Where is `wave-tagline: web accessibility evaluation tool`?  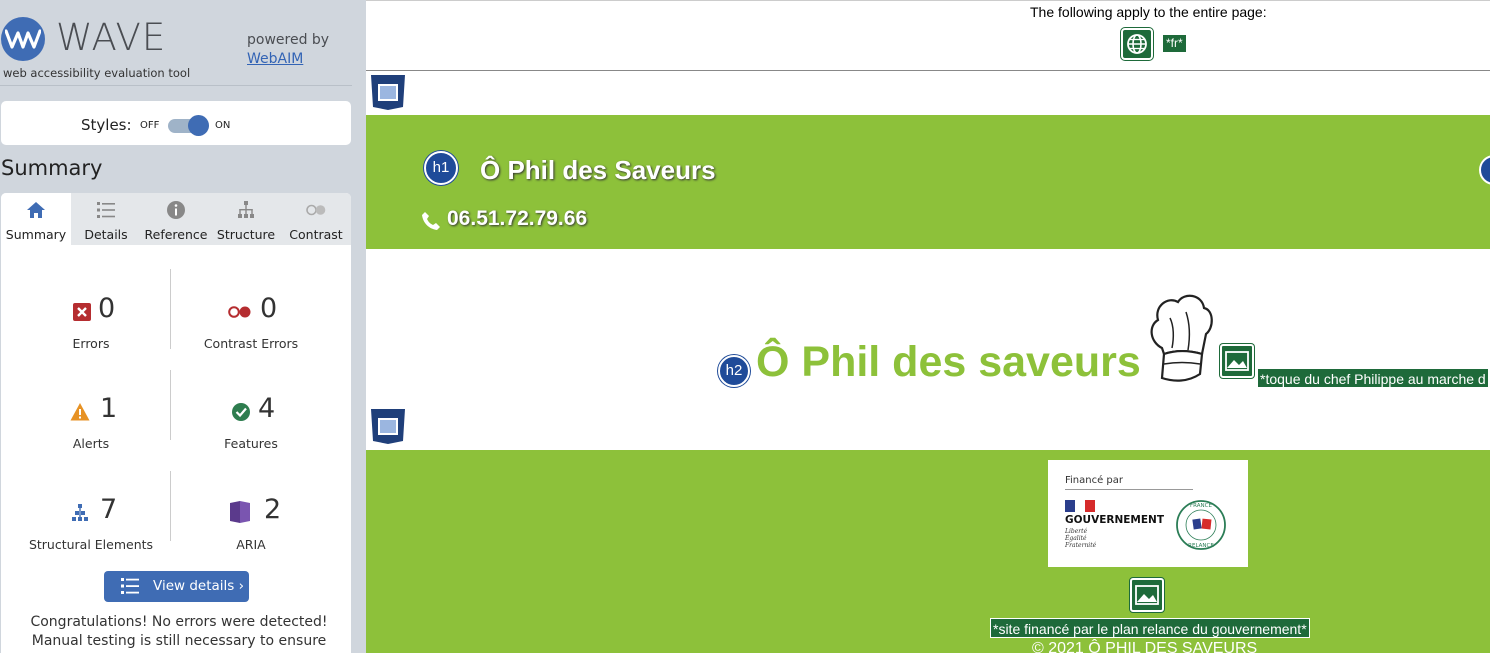
wave-tagline: web accessibility evaluation tool is located at coordinates (97, 73).